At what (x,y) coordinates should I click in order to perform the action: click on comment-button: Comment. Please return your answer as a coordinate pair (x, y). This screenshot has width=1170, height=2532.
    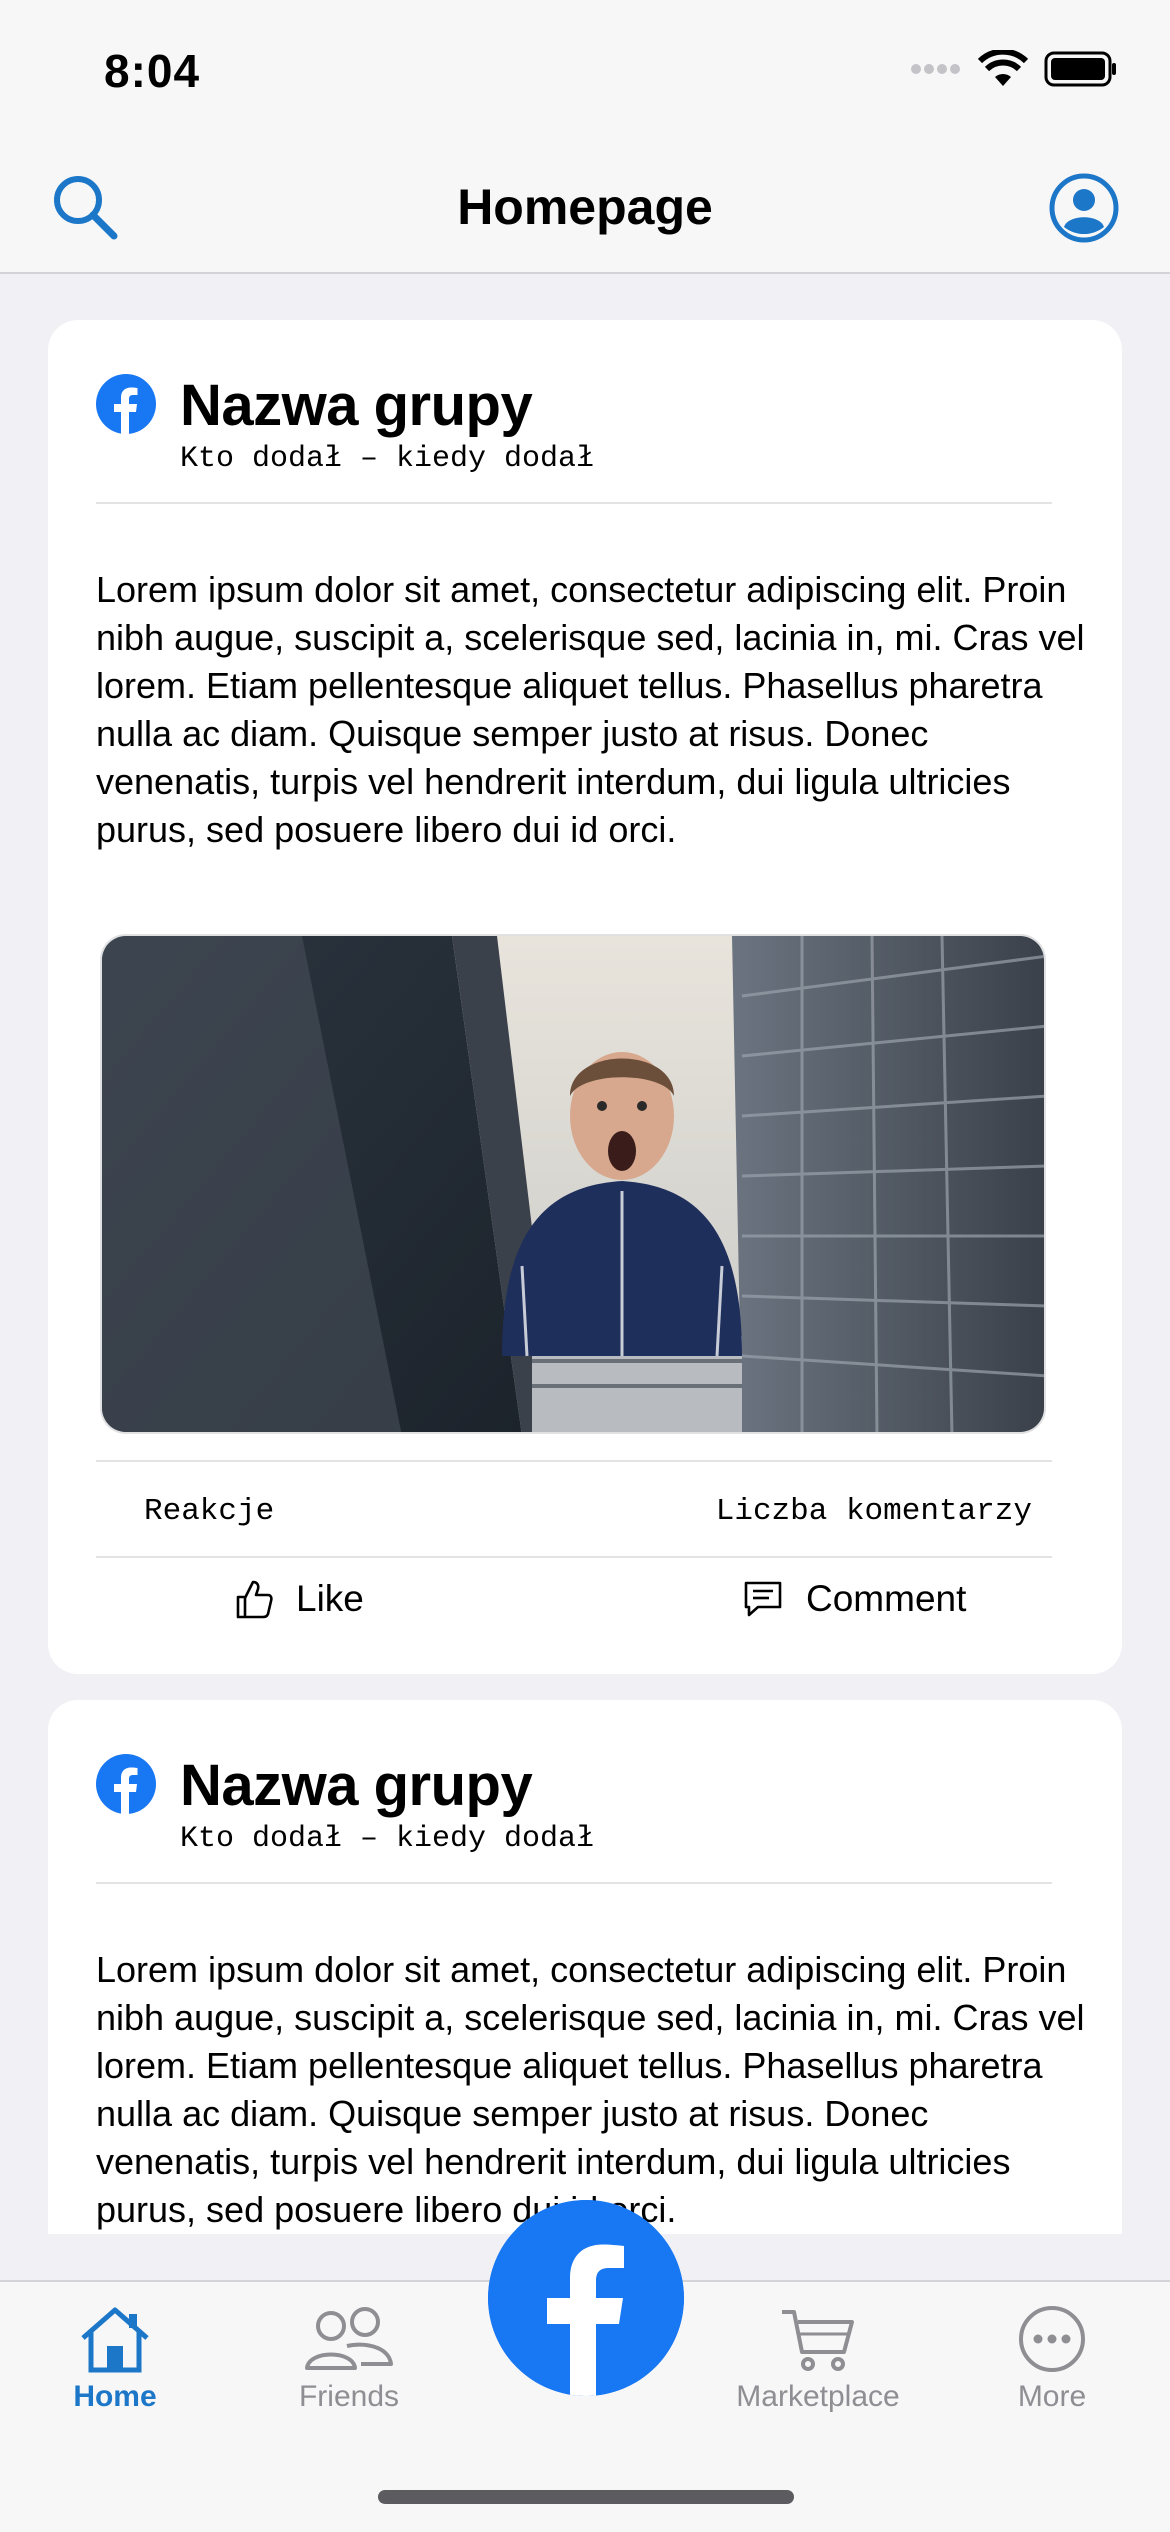
    Looking at the image, I should click on (854, 1599).